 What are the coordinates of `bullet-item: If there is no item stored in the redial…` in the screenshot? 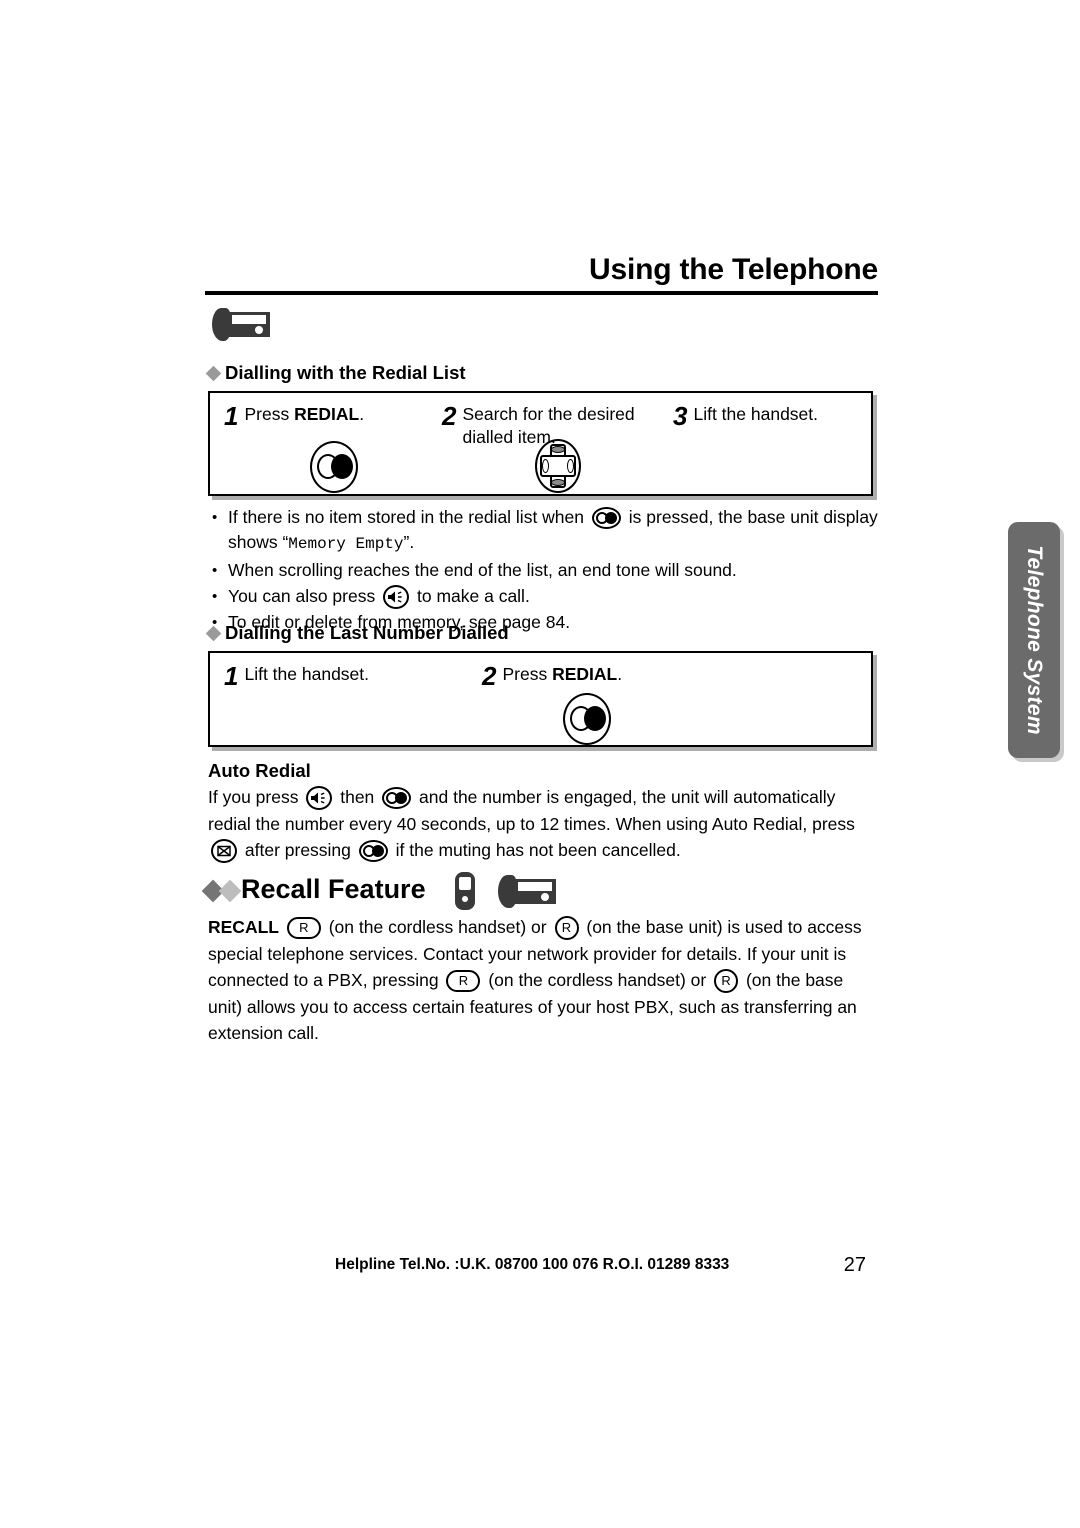 It's located at (544, 531).